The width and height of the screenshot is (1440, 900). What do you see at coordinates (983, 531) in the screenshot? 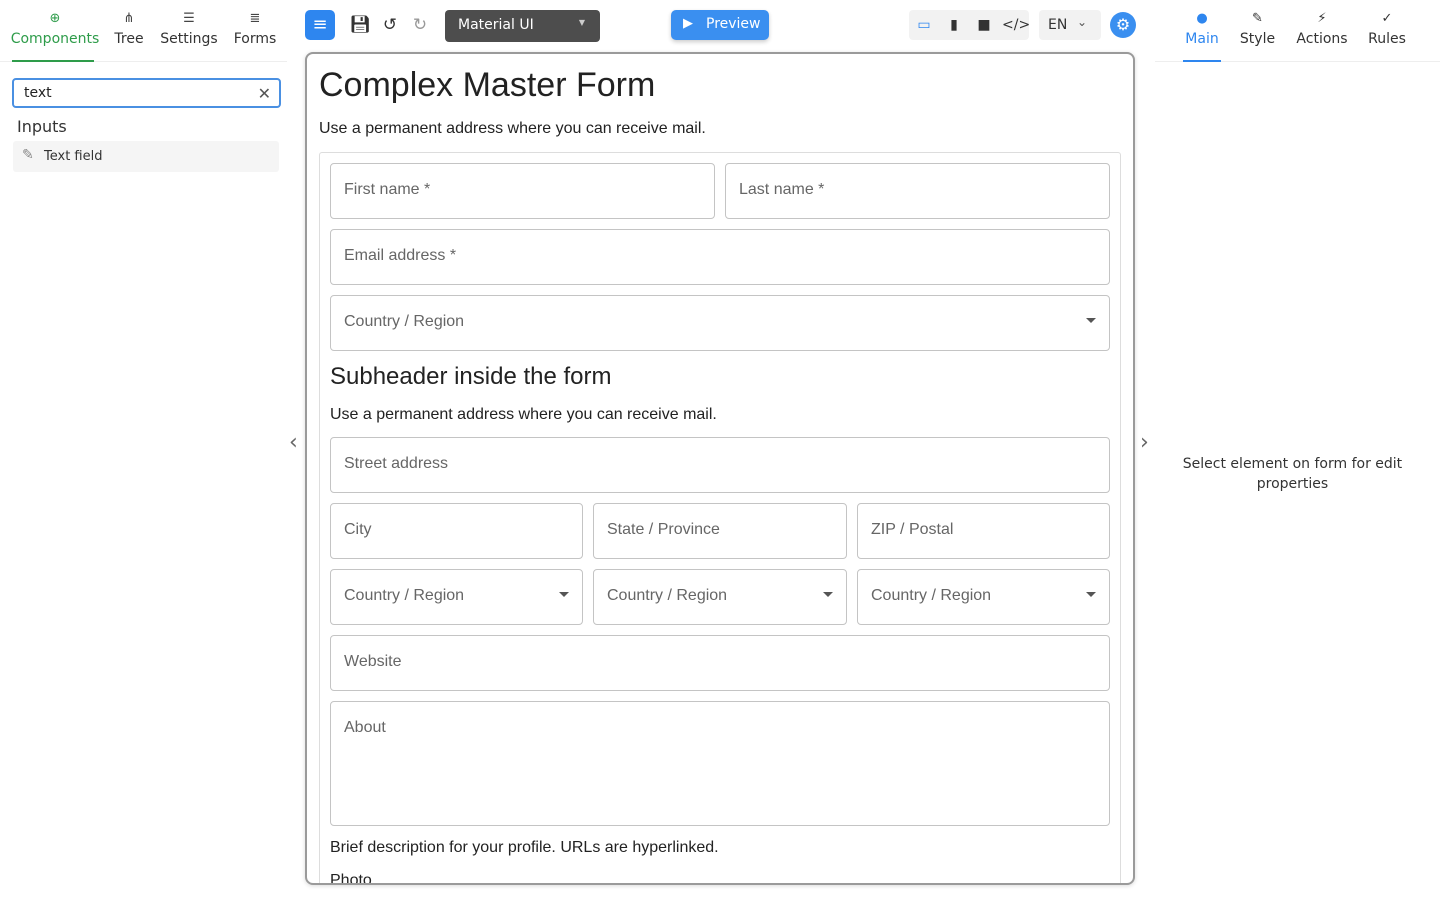
I see `zip-field: ZIP / Postal` at bounding box center [983, 531].